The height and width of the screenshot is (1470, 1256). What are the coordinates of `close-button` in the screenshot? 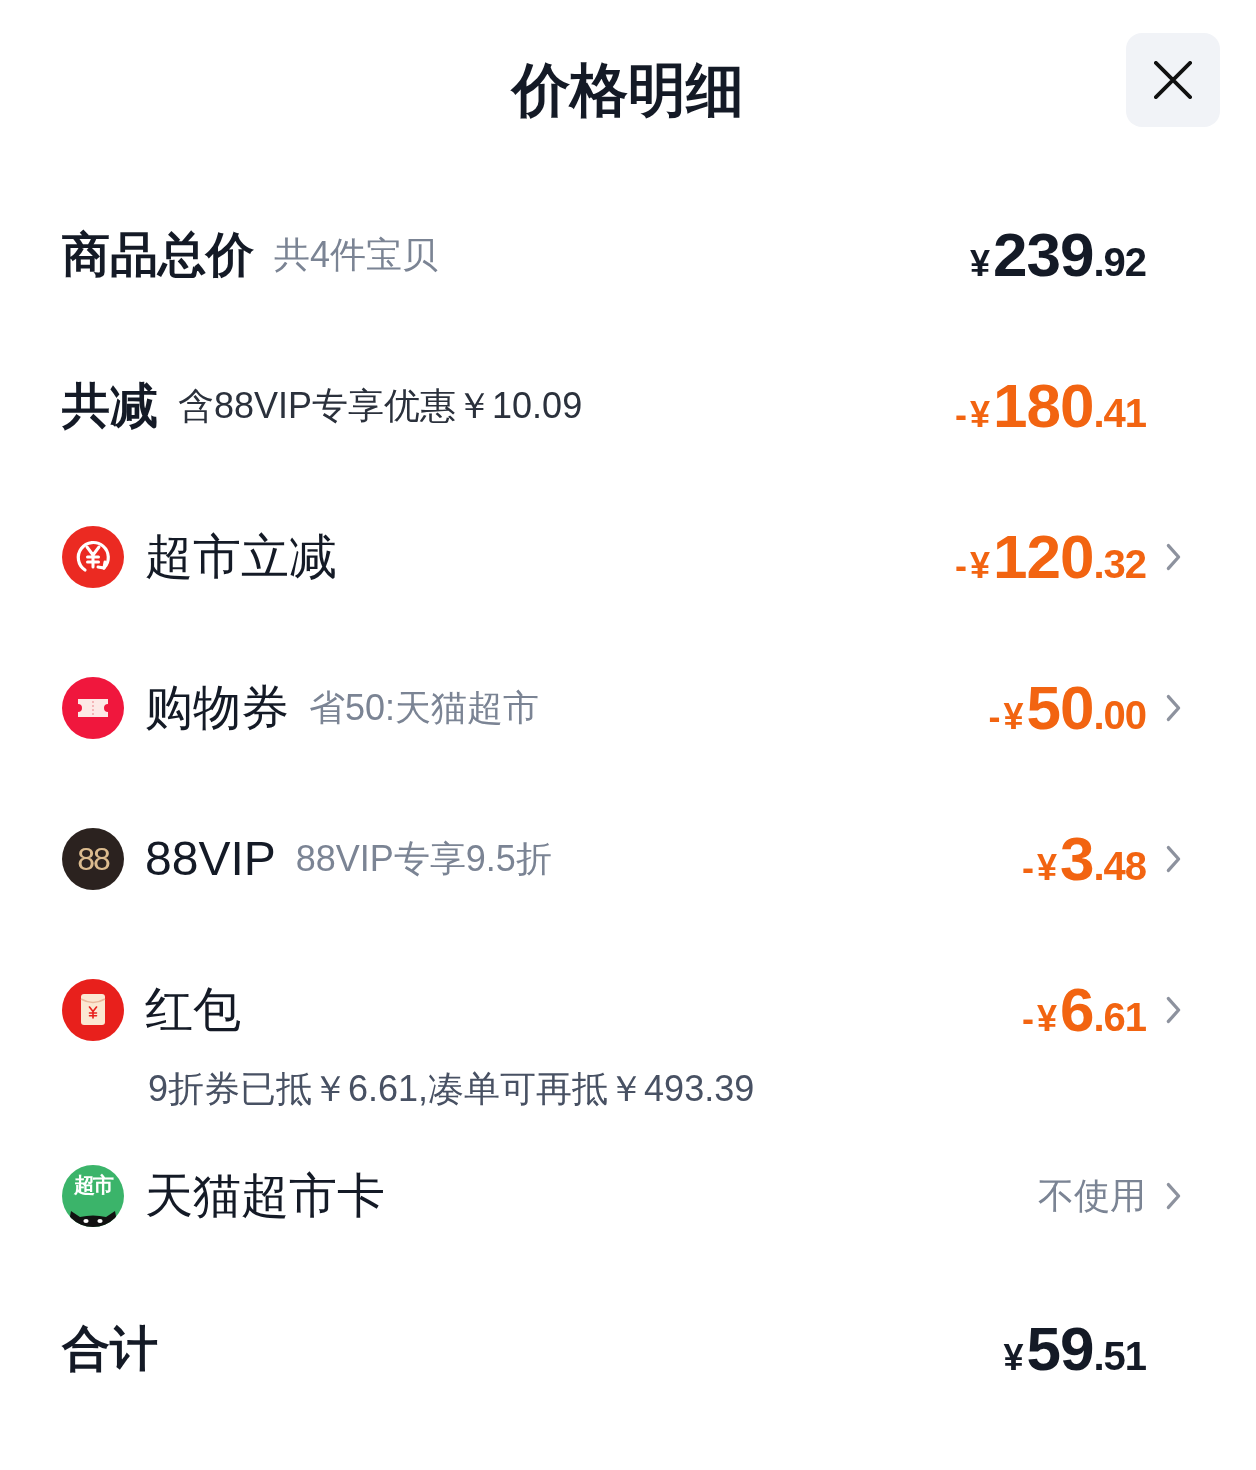 It's located at (1173, 80).